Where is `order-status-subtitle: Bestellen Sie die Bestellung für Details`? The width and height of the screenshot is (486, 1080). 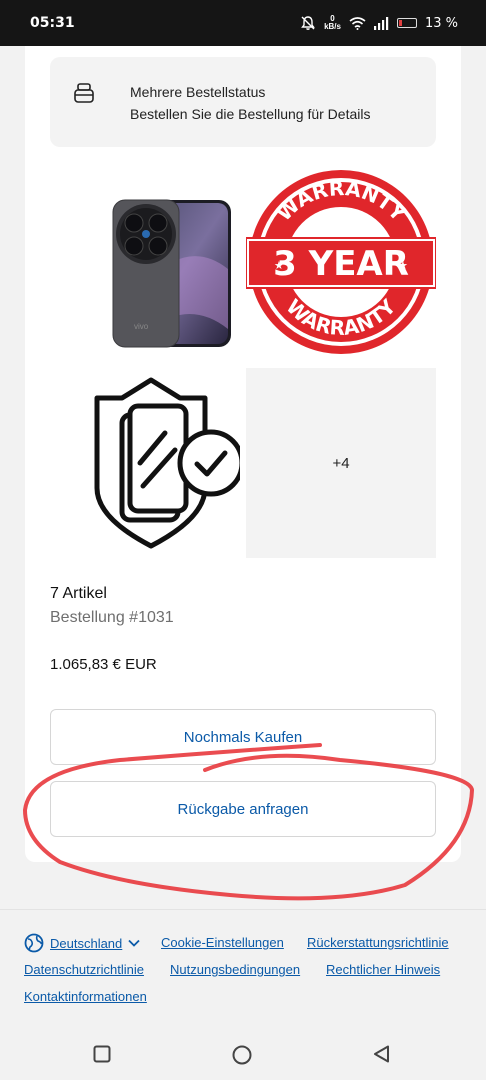 order-status-subtitle: Bestellen Sie die Bestellung für Details is located at coordinates (250, 114).